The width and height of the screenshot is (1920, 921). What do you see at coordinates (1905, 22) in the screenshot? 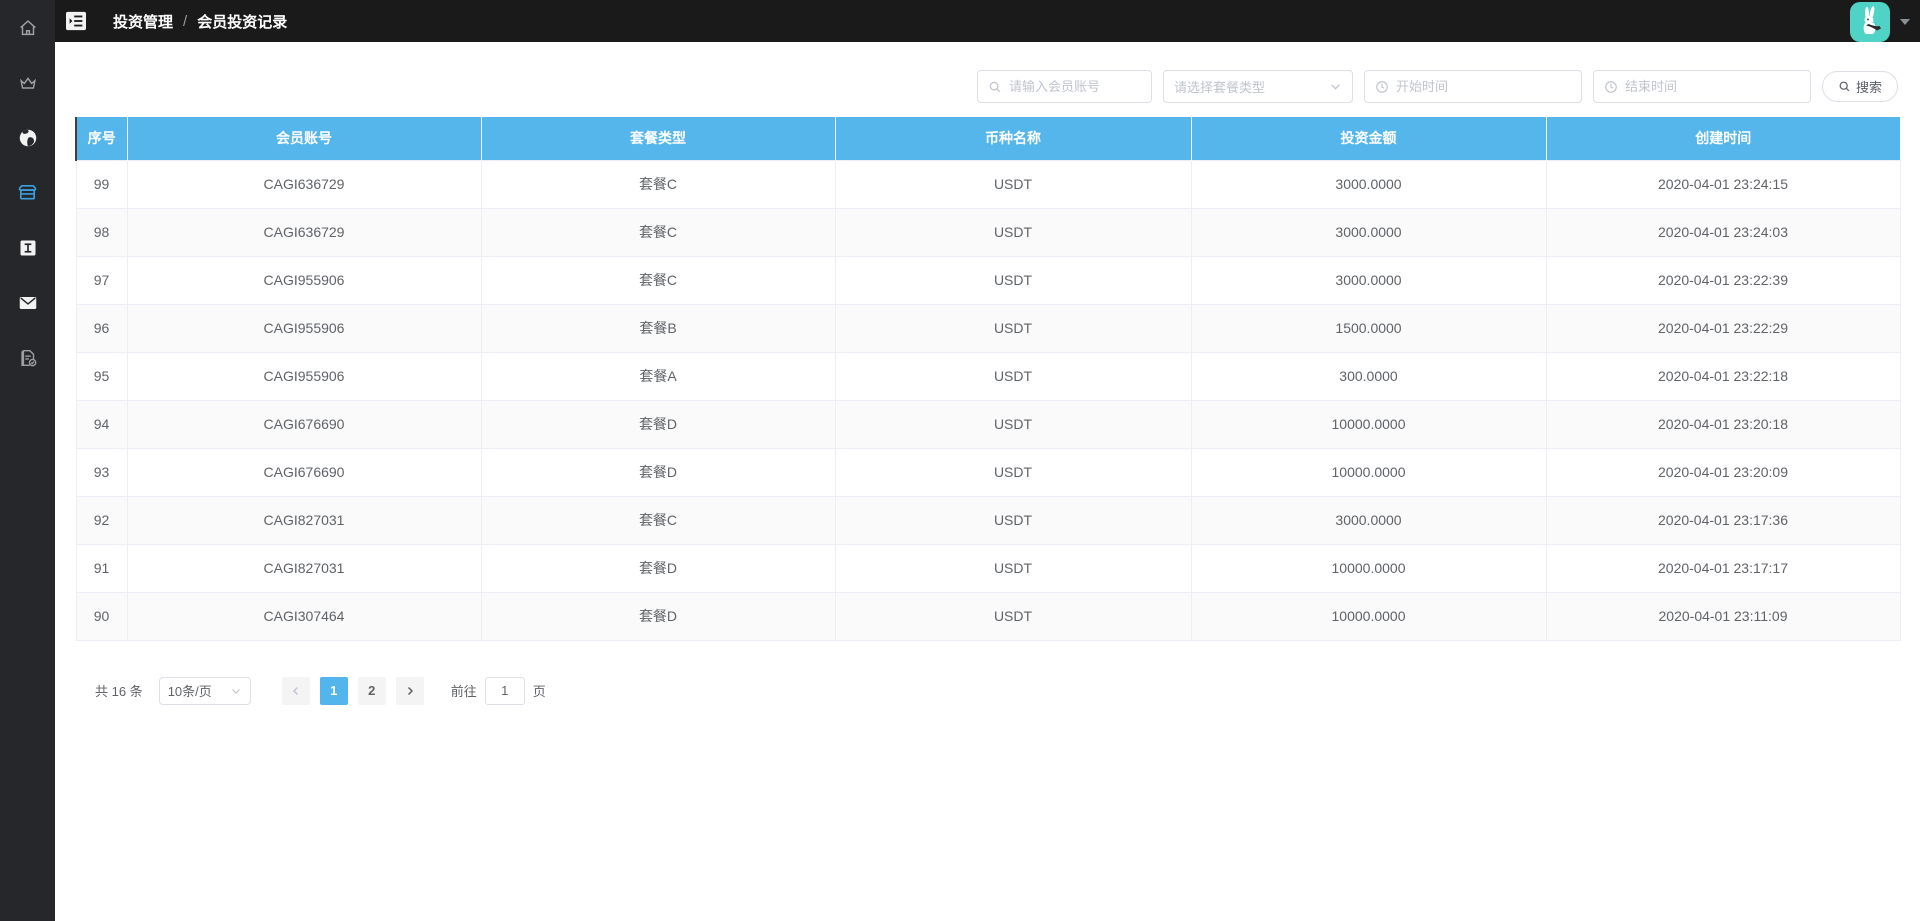
I see `user-menu-caret-icon` at bounding box center [1905, 22].